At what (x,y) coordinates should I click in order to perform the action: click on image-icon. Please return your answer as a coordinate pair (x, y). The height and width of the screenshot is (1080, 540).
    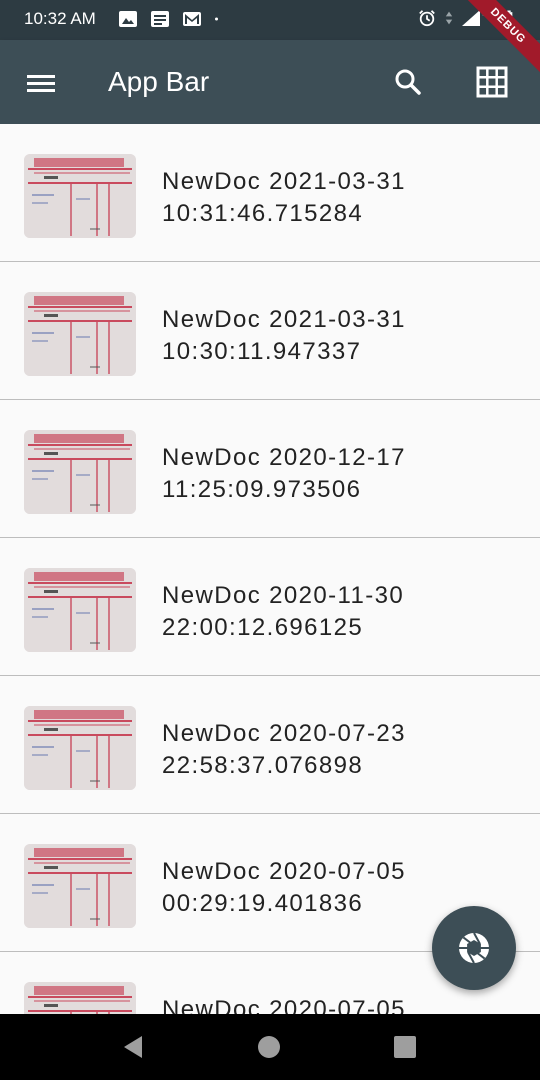
    Looking at the image, I should click on (128, 19).